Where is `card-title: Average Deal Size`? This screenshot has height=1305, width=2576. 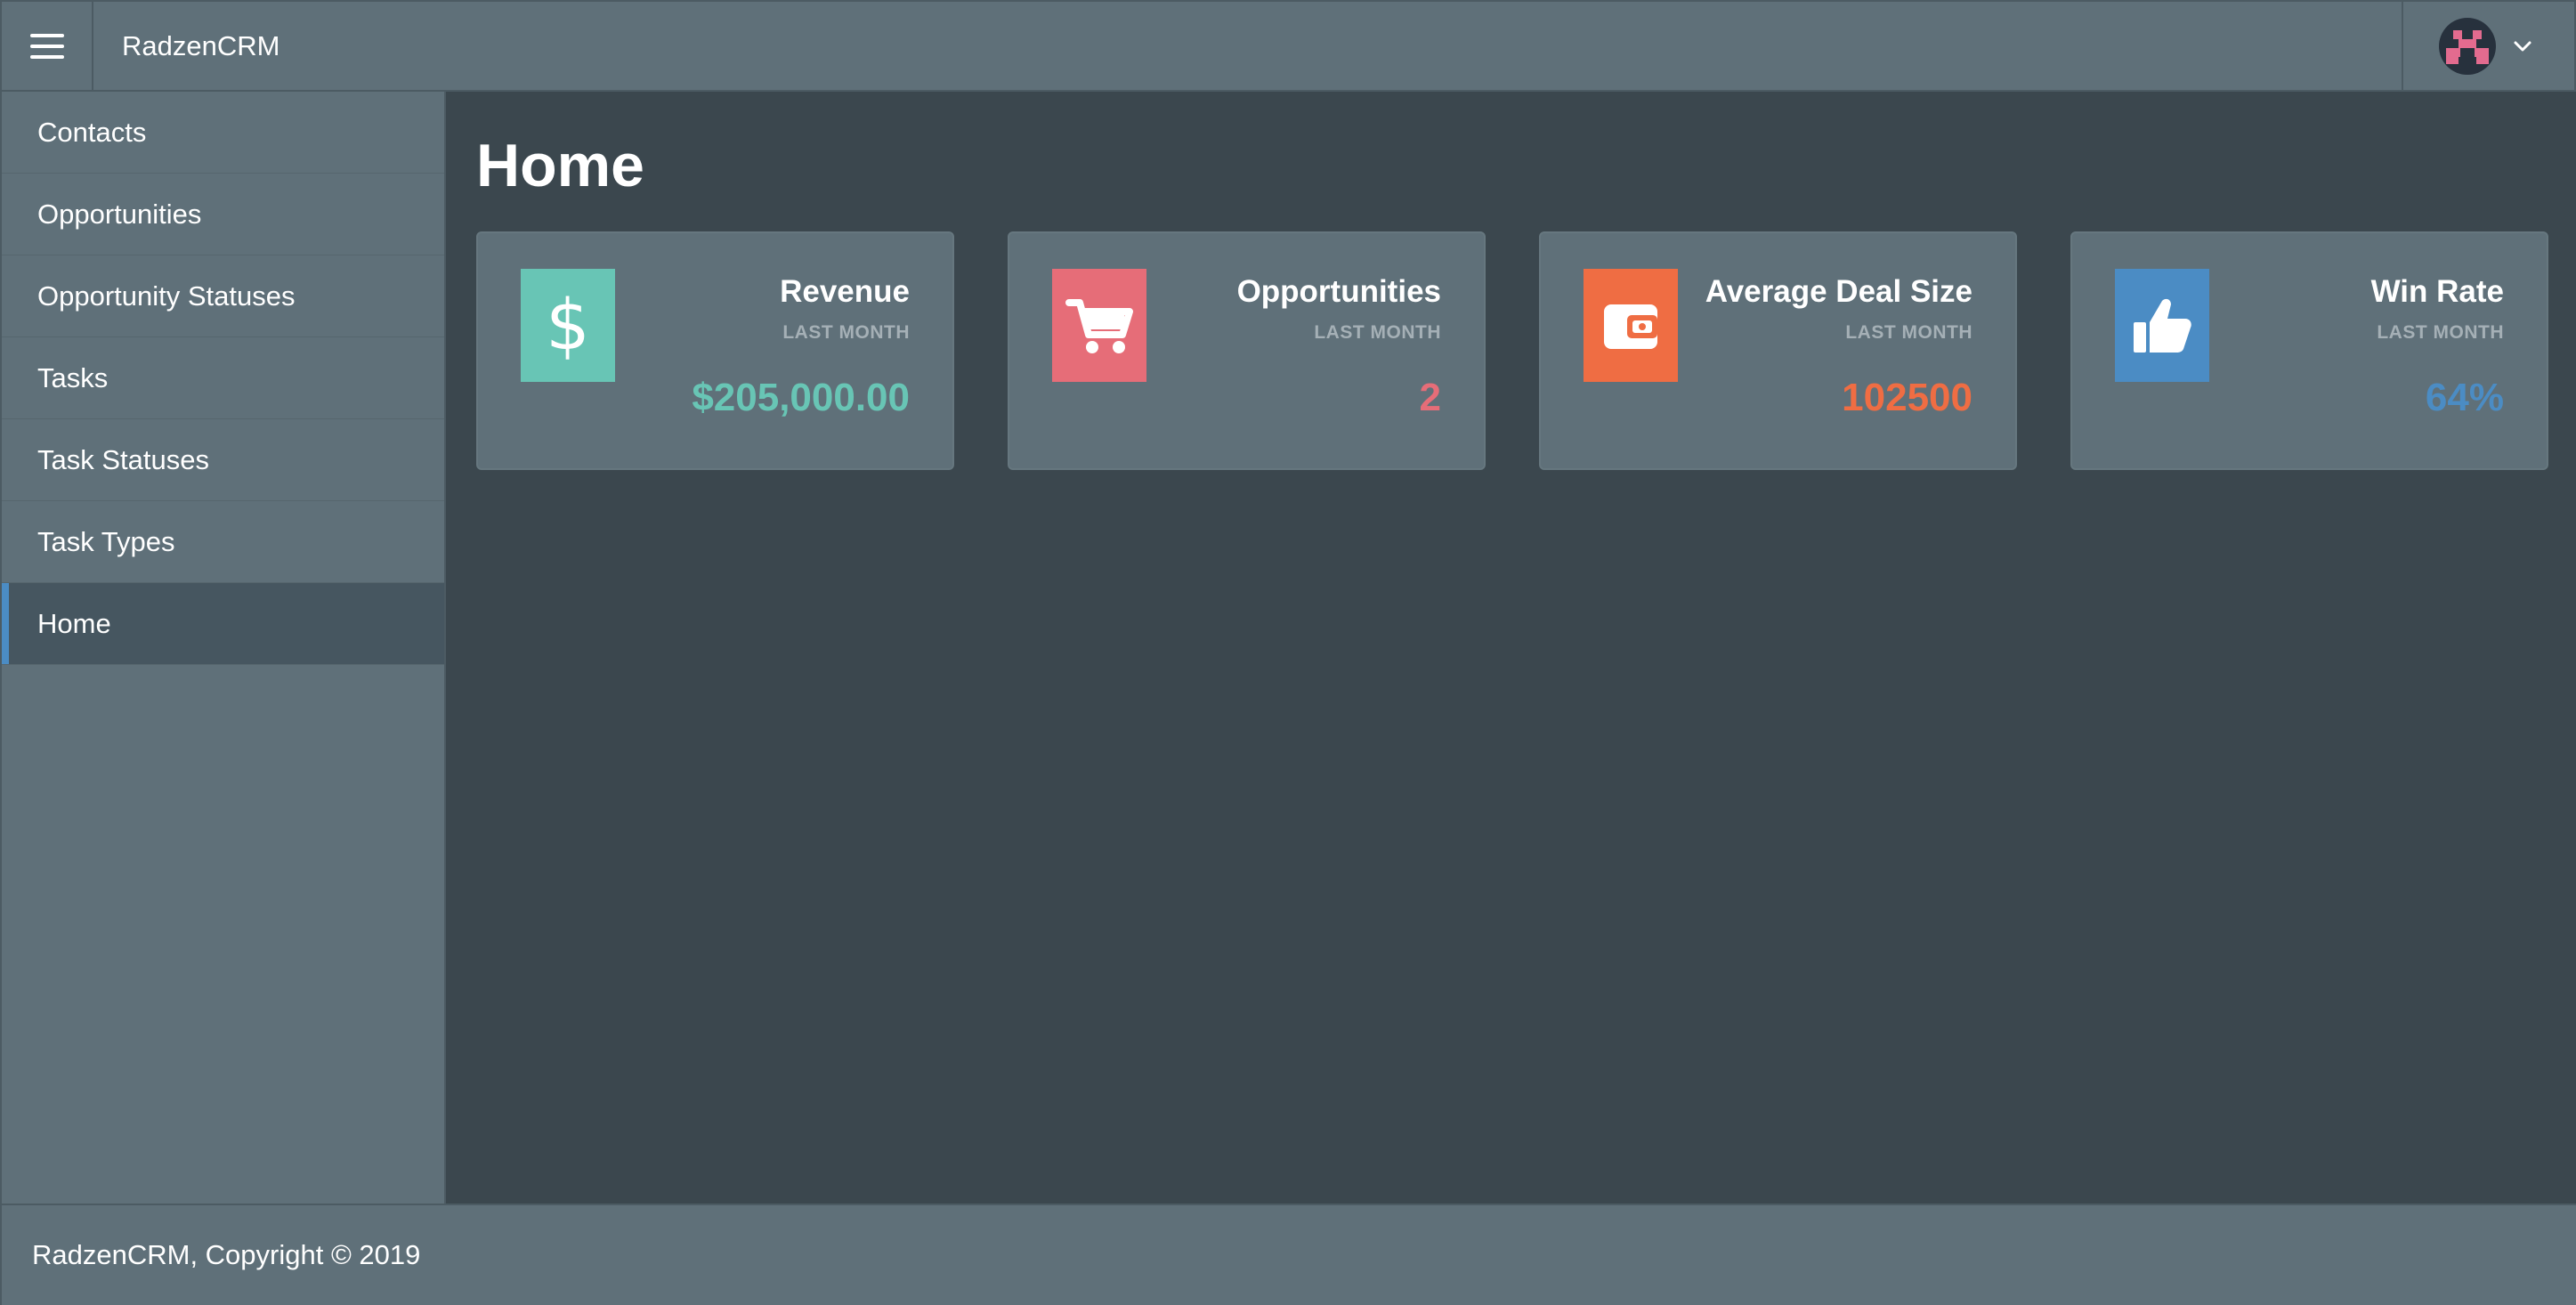 card-title: Average Deal Size is located at coordinates (1839, 291).